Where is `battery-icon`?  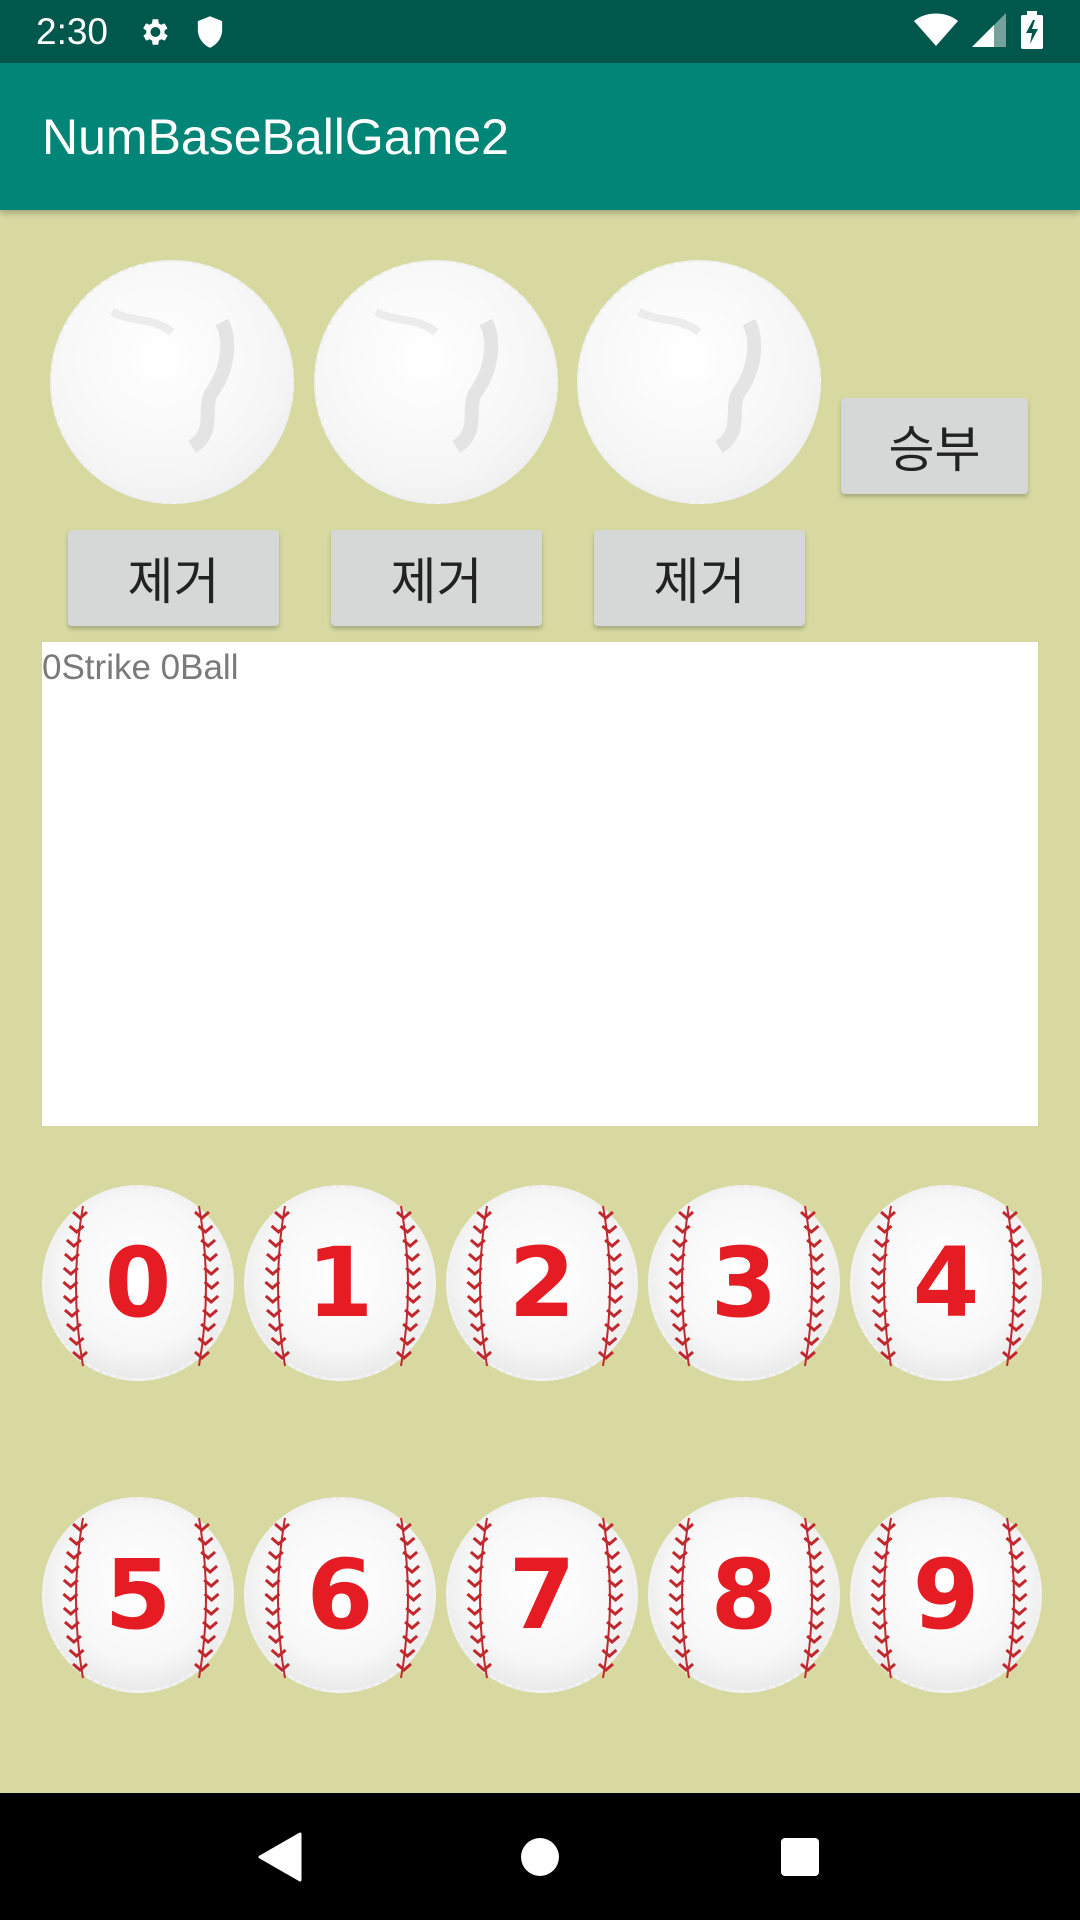 battery-icon is located at coordinates (1032, 31).